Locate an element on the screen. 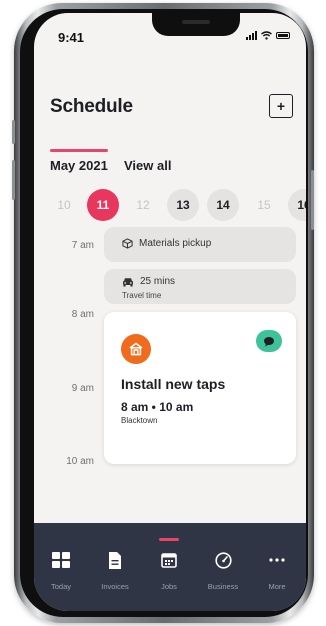 This screenshot has width=326, height=626. event-label: Materials pickup is located at coordinates (175, 243).